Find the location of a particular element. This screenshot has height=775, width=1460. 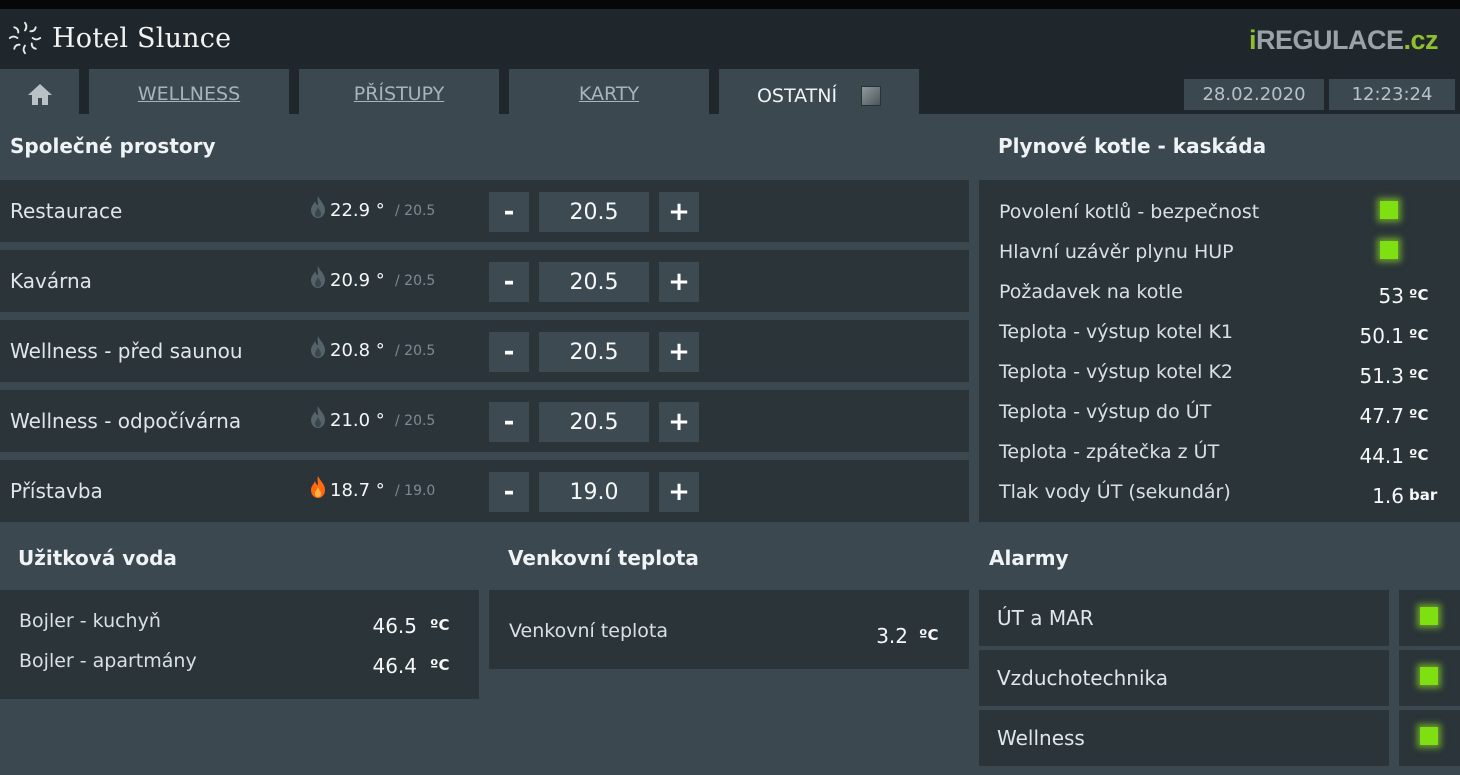

home-icon is located at coordinates (39, 94).